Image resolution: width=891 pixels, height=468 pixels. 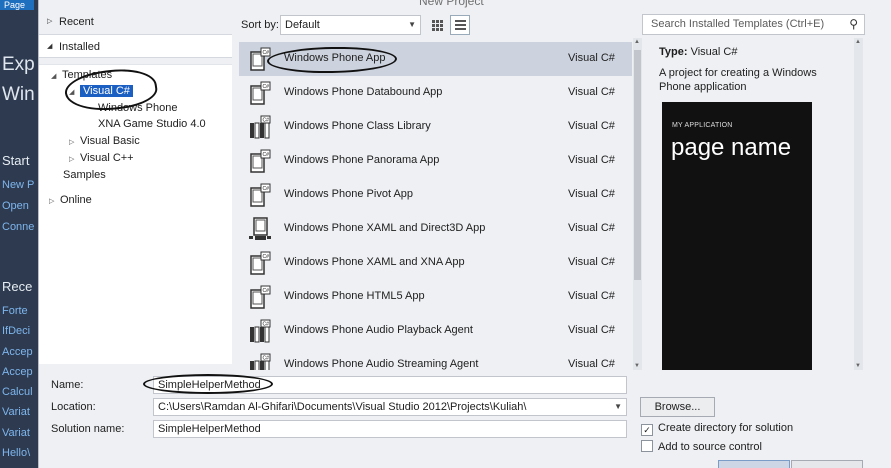 What do you see at coordinates (67, 385) in the screenshot?
I see `name-label: Name:` at bounding box center [67, 385].